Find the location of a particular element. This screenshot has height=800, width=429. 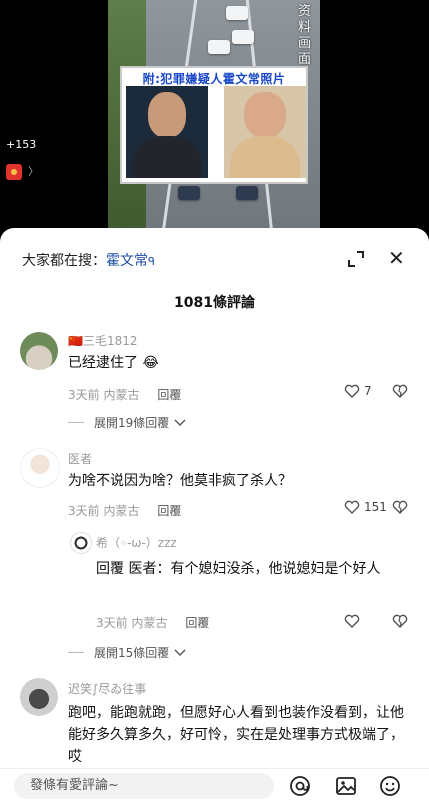

china-flag-icon: 🇨🇳 is located at coordinates (75, 341).